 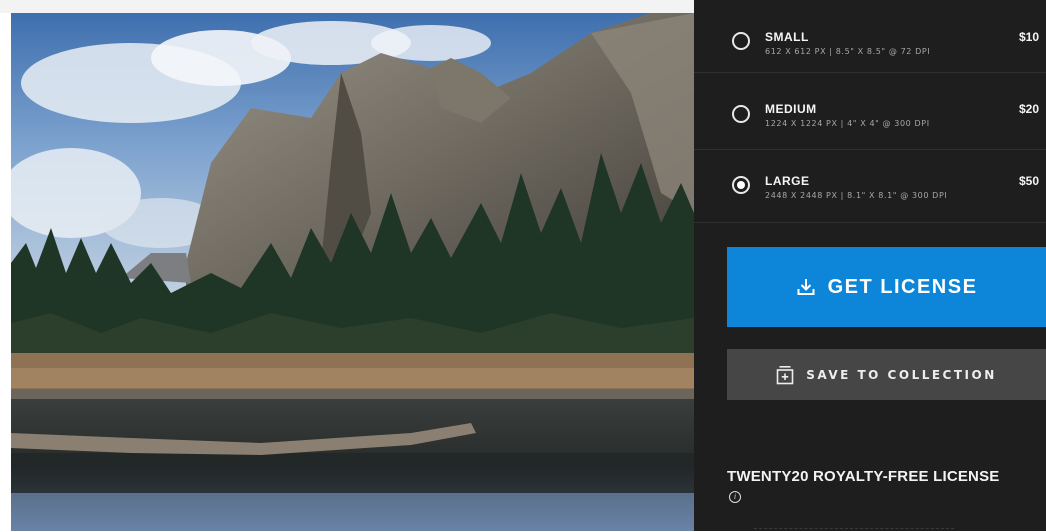 What do you see at coordinates (848, 51) in the screenshot?
I see `option-spec: 612 X 612 PX | 8.5" X 8.5" @ 72 DPI` at bounding box center [848, 51].